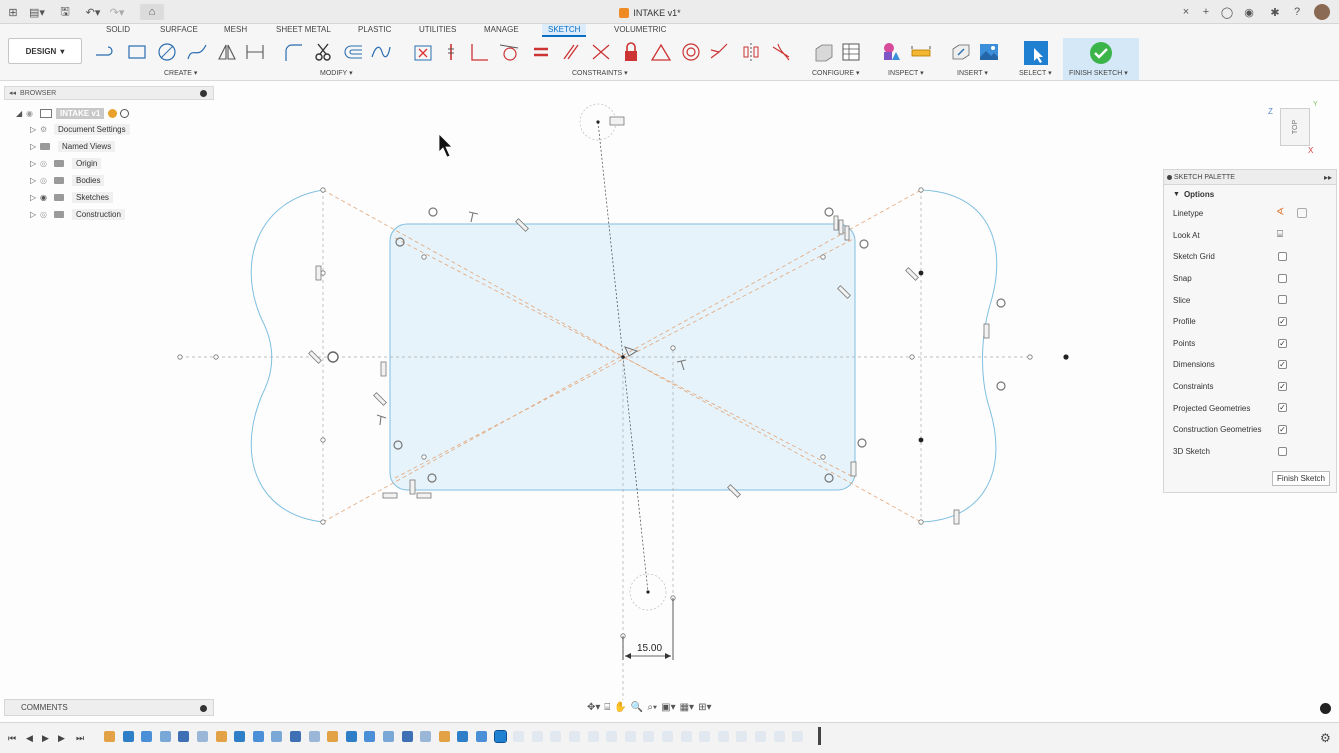 The height and width of the screenshot is (753, 1339). What do you see at coordinates (45, 51) in the screenshot?
I see `workspace-switcher: DESIGN ▾` at bounding box center [45, 51].